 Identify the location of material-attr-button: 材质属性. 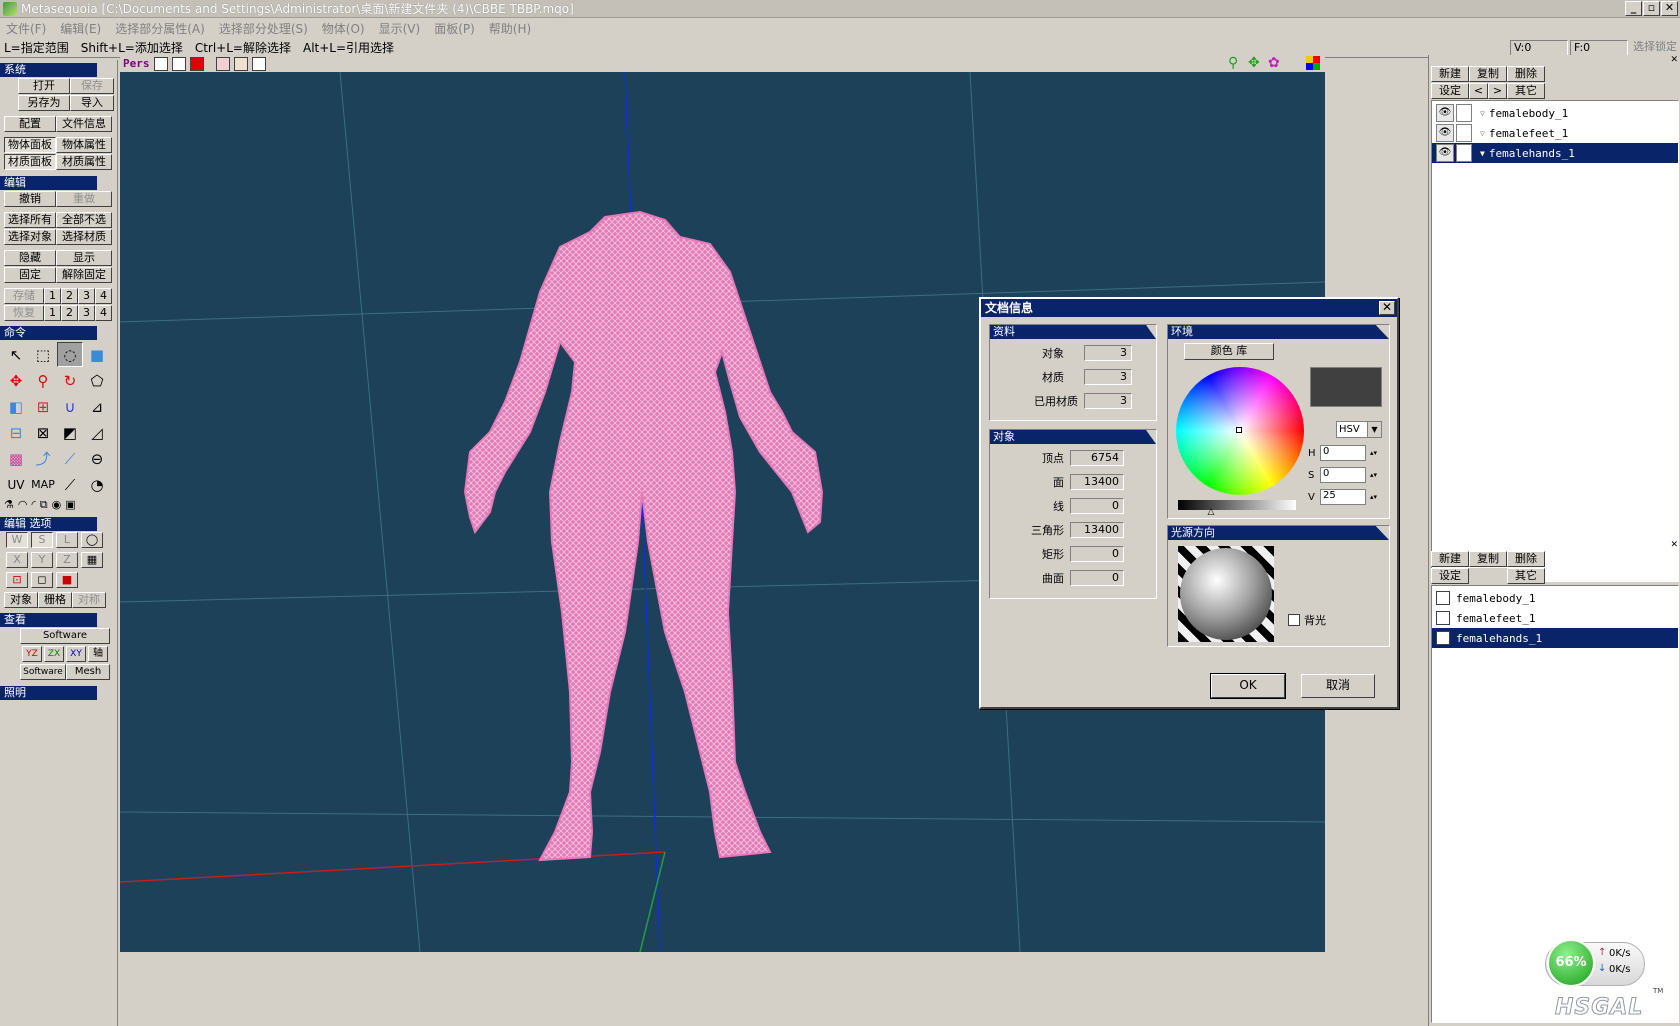
(84, 162).